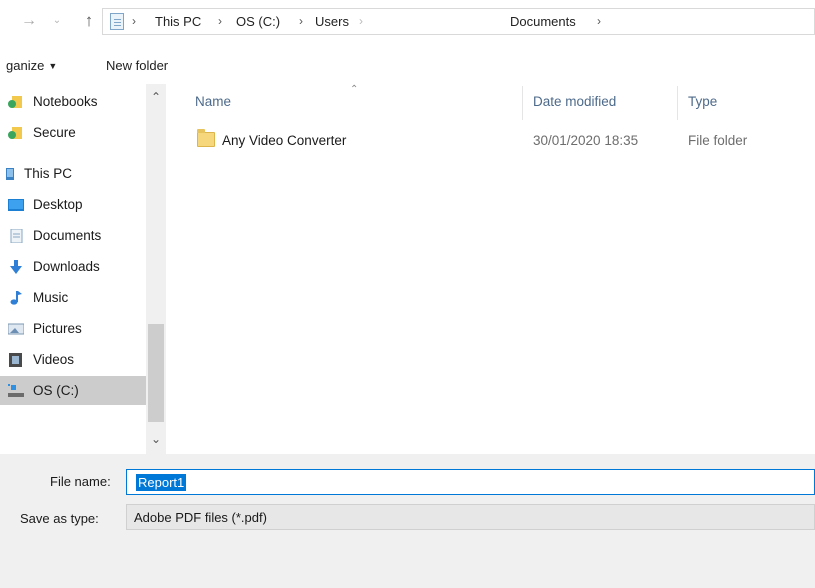 Image resolution: width=815 pixels, height=588 pixels. What do you see at coordinates (53, 66) in the screenshot?
I see `dropdown-caret-icon: ▼` at bounding box center [53, 66].